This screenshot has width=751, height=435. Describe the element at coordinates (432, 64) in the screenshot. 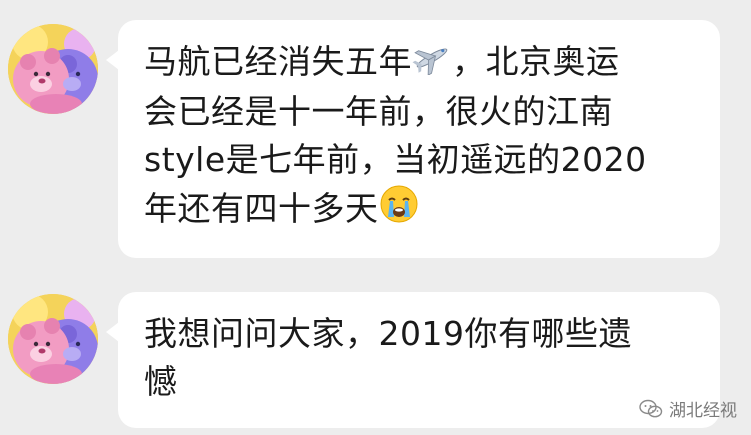

I see `airplane-icon` at that location.